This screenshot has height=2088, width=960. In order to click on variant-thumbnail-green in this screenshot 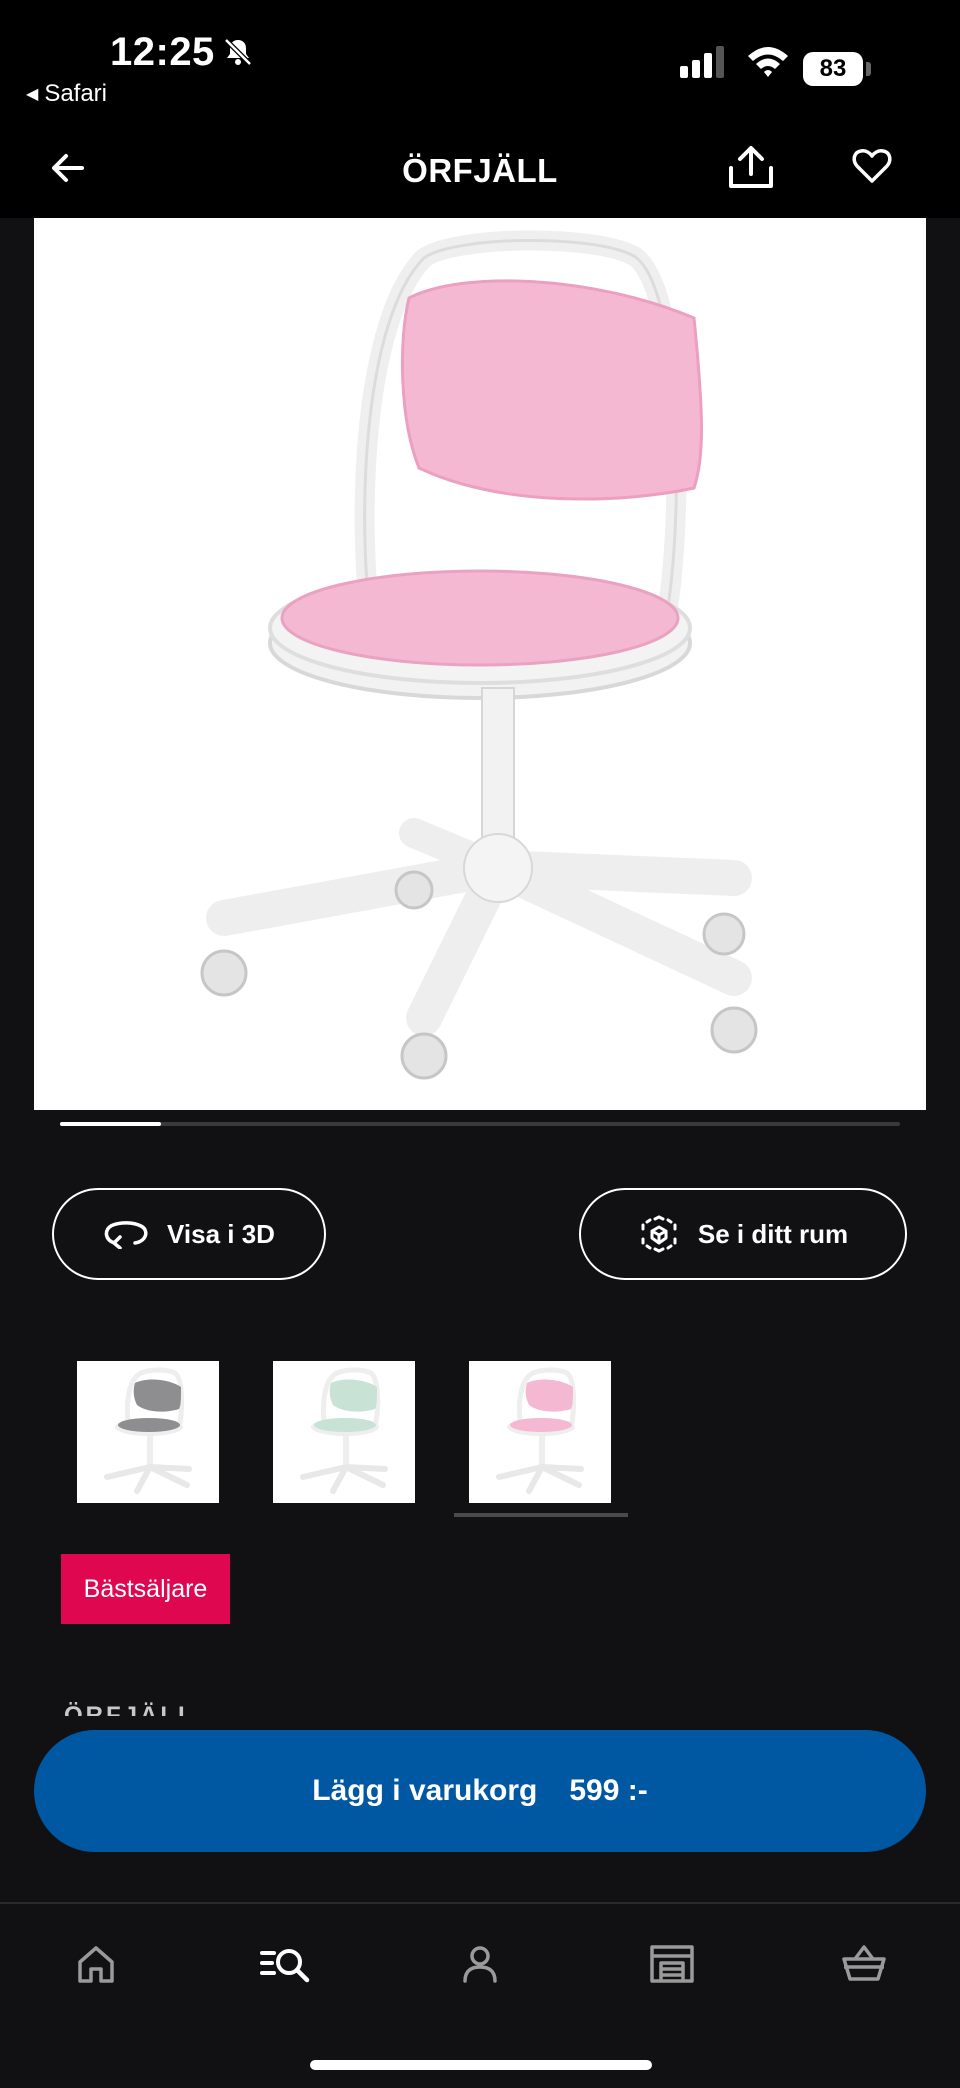, I will do `click(344, 1432)`.